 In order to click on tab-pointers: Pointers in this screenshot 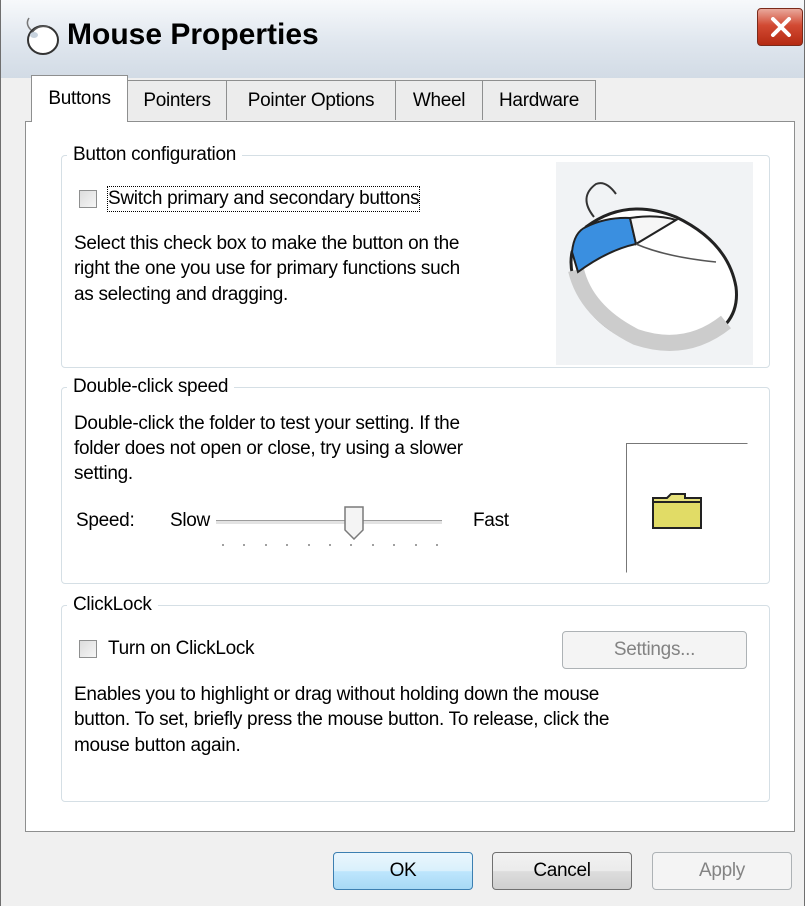, I will do `click(177, 100)`.